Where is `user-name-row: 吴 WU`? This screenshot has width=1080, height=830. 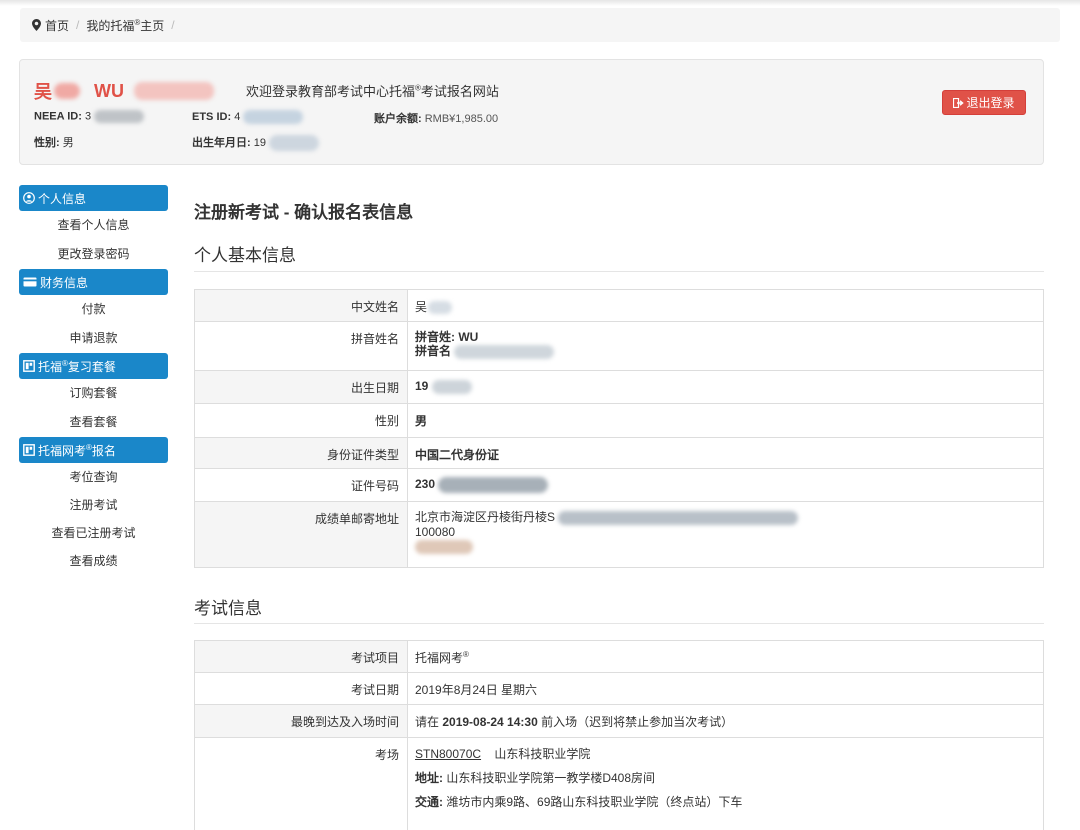 user-name-row: 吴 WU is located at coordinates (124, 91).